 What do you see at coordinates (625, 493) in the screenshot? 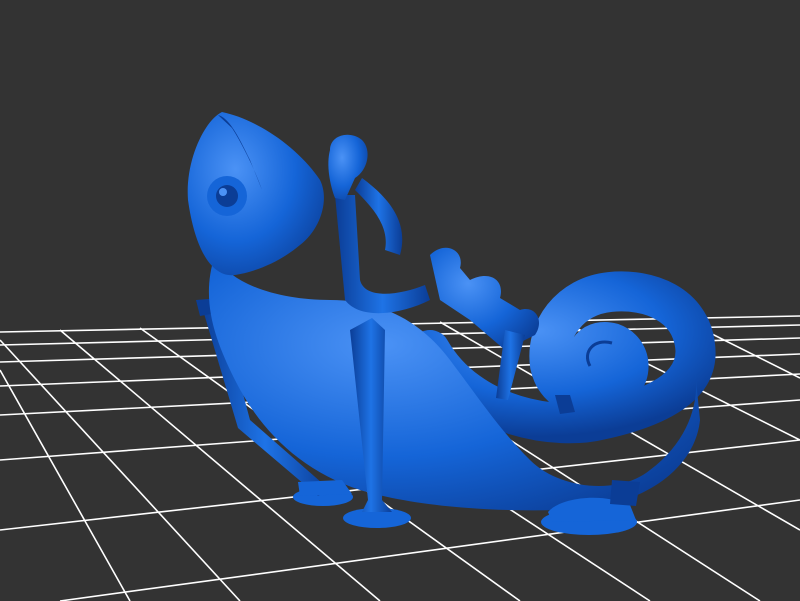
I see `foot-support` at bounding box center [625, 493].